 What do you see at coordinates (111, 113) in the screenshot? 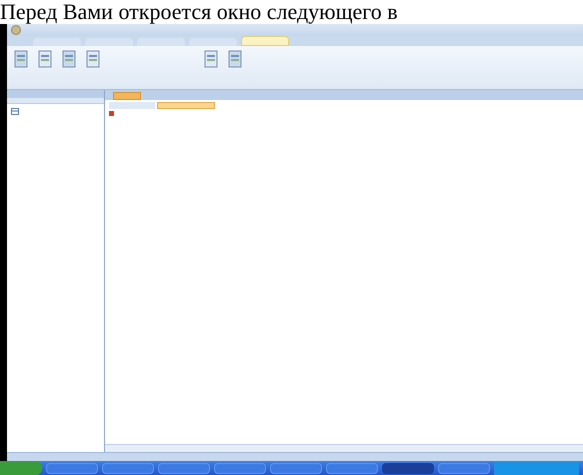
I see `new-record-icon` at bounding box center [111, 113].